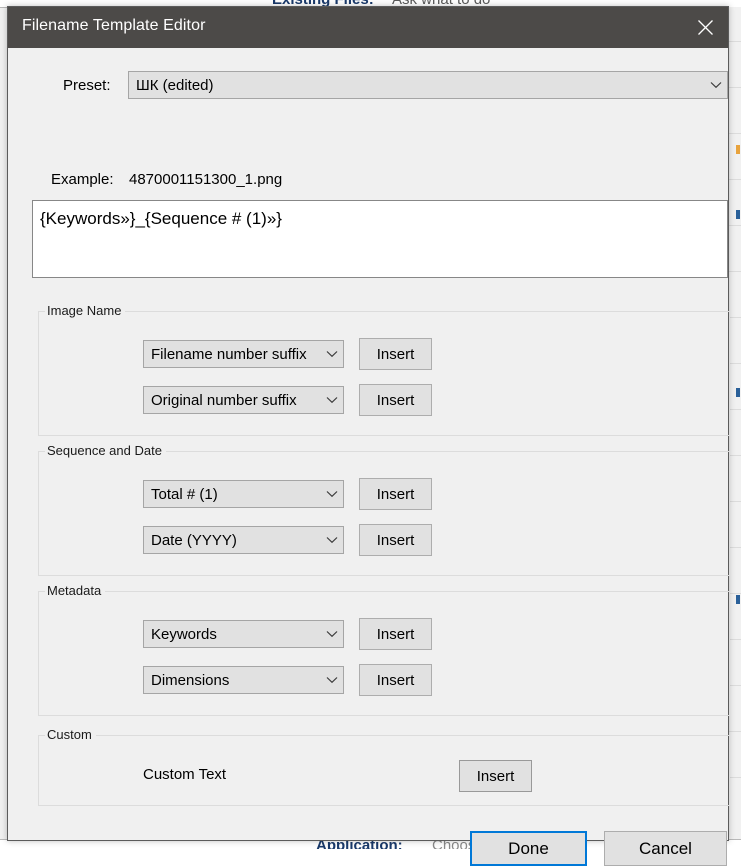  What do you see at coordinates (232, 354) in the screenshot?
I see `combo-value: Filename number suffix` at bounding box center [232, 354].